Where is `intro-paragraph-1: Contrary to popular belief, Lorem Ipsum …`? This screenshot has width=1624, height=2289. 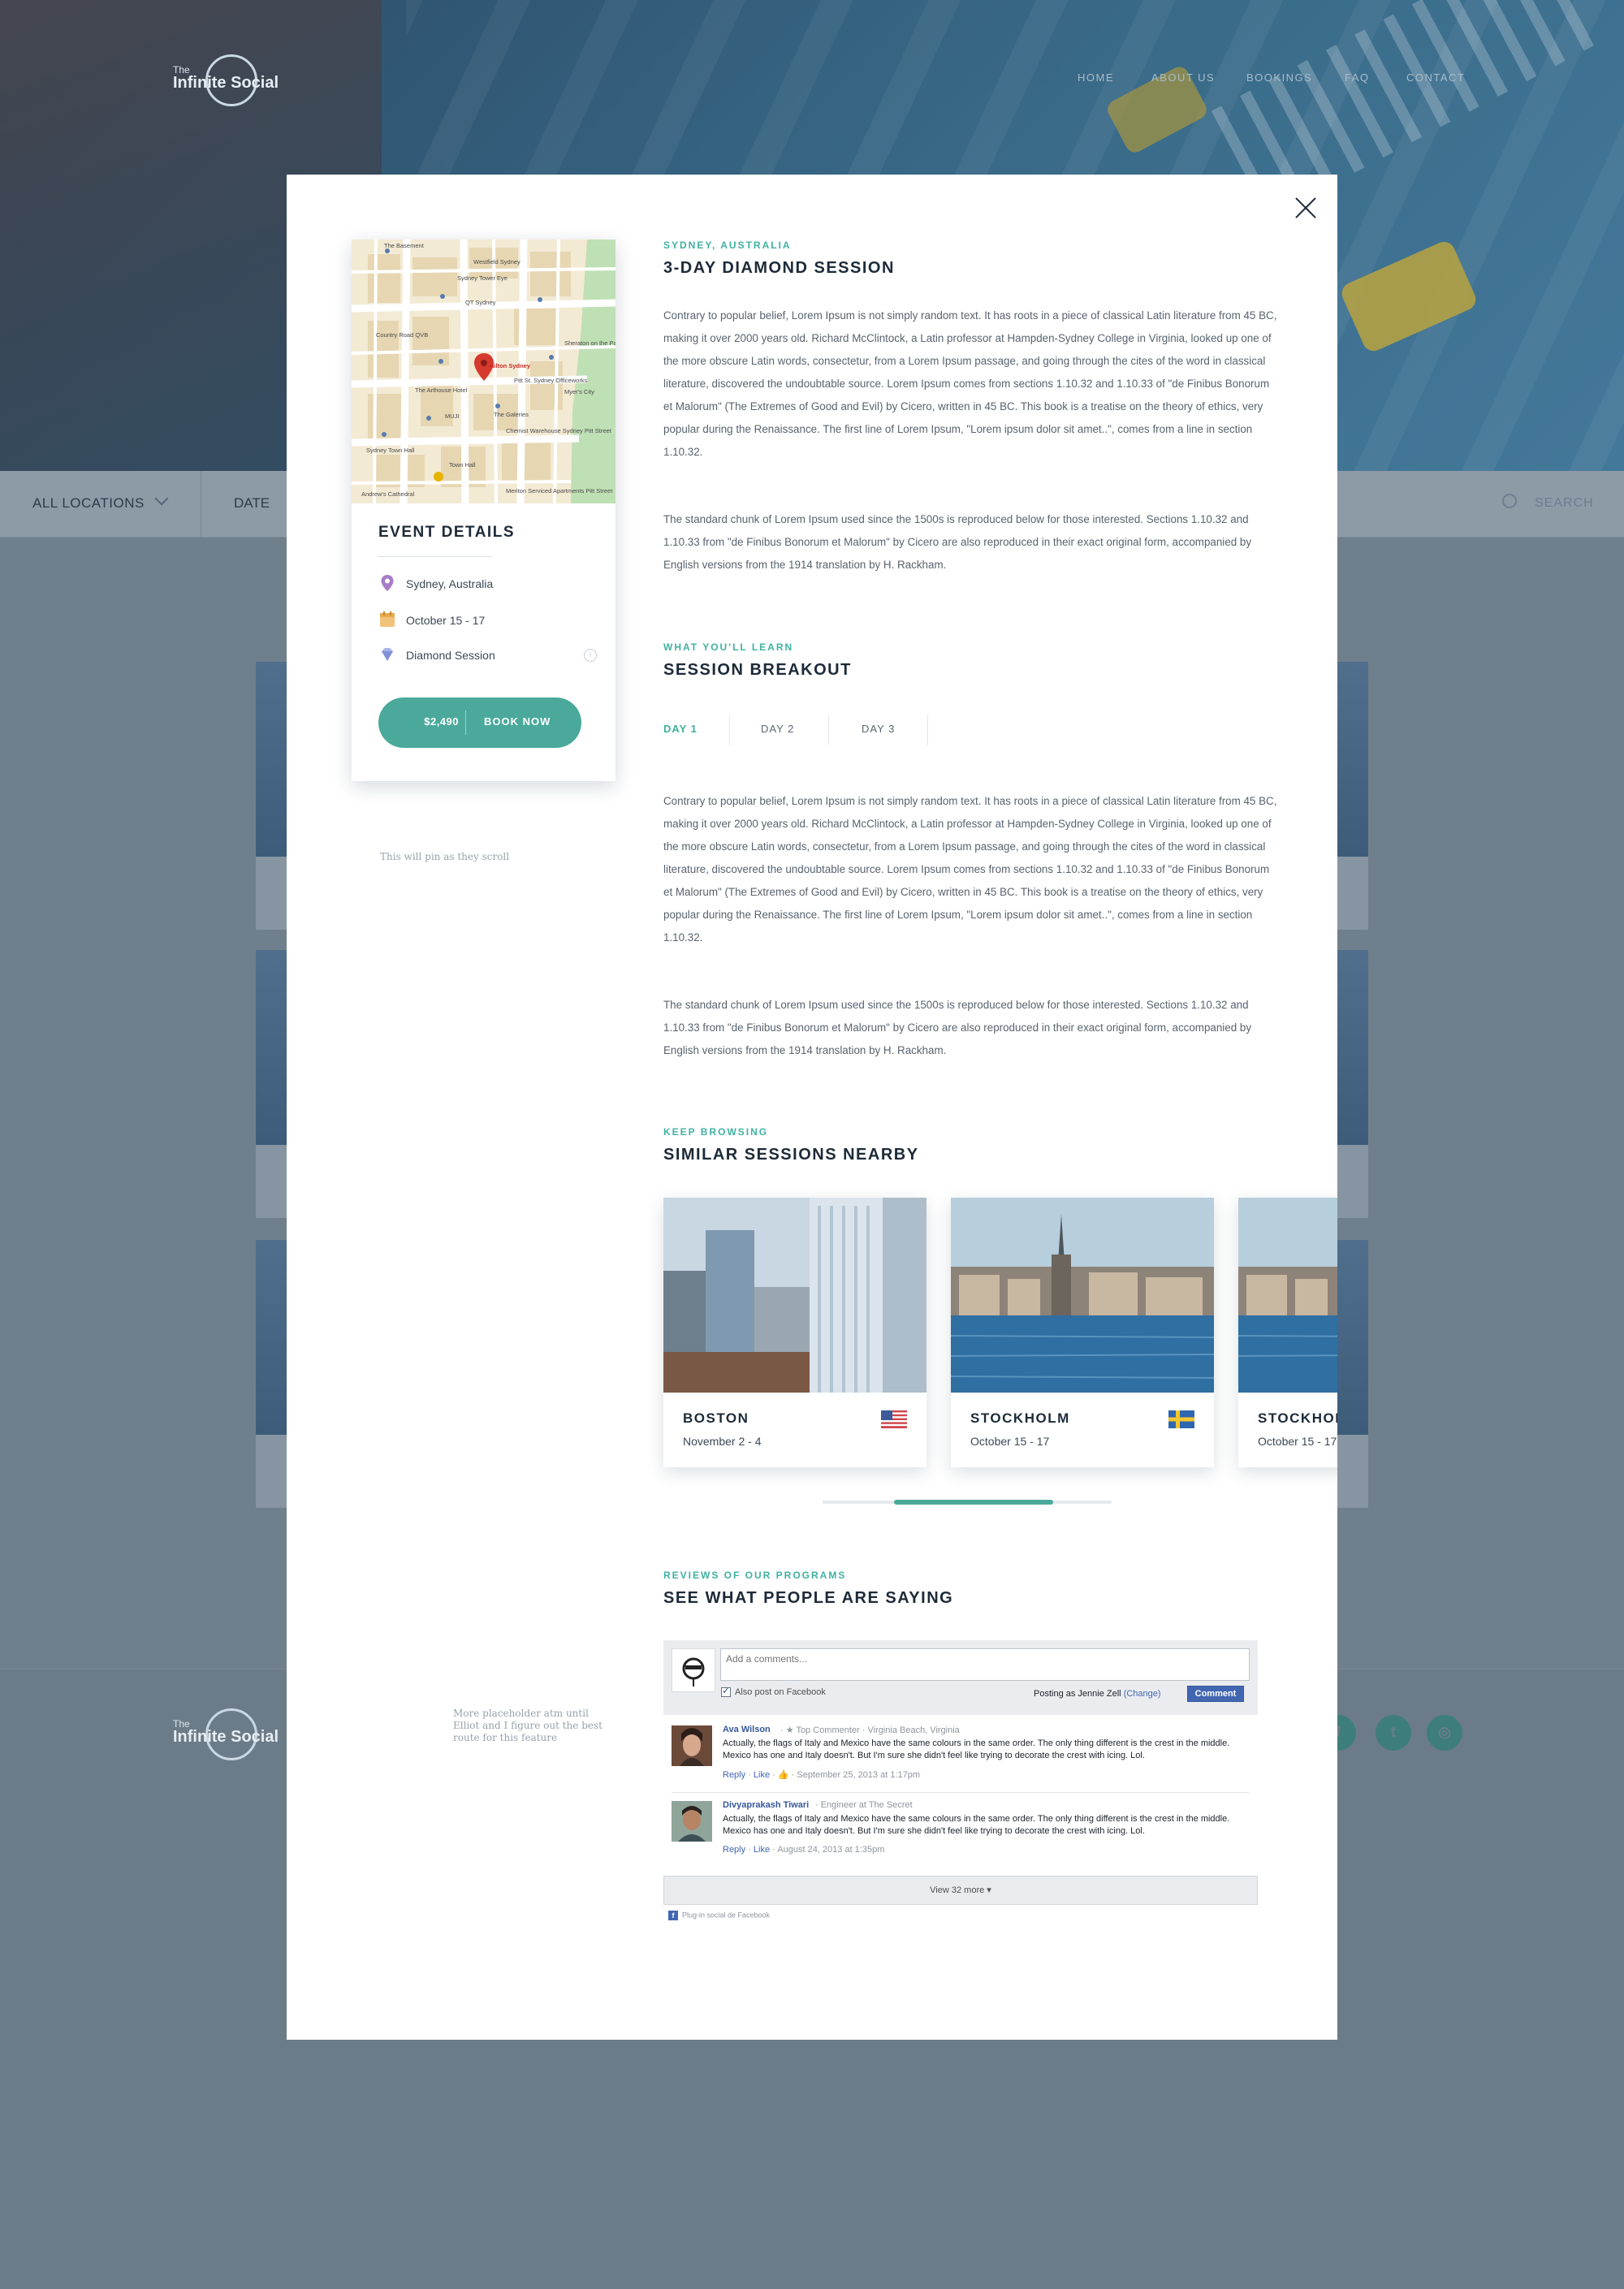 intro-paragraph-1: Contrary to popular belief, Lorem Ipsum … is located at coordinates (970, 383).